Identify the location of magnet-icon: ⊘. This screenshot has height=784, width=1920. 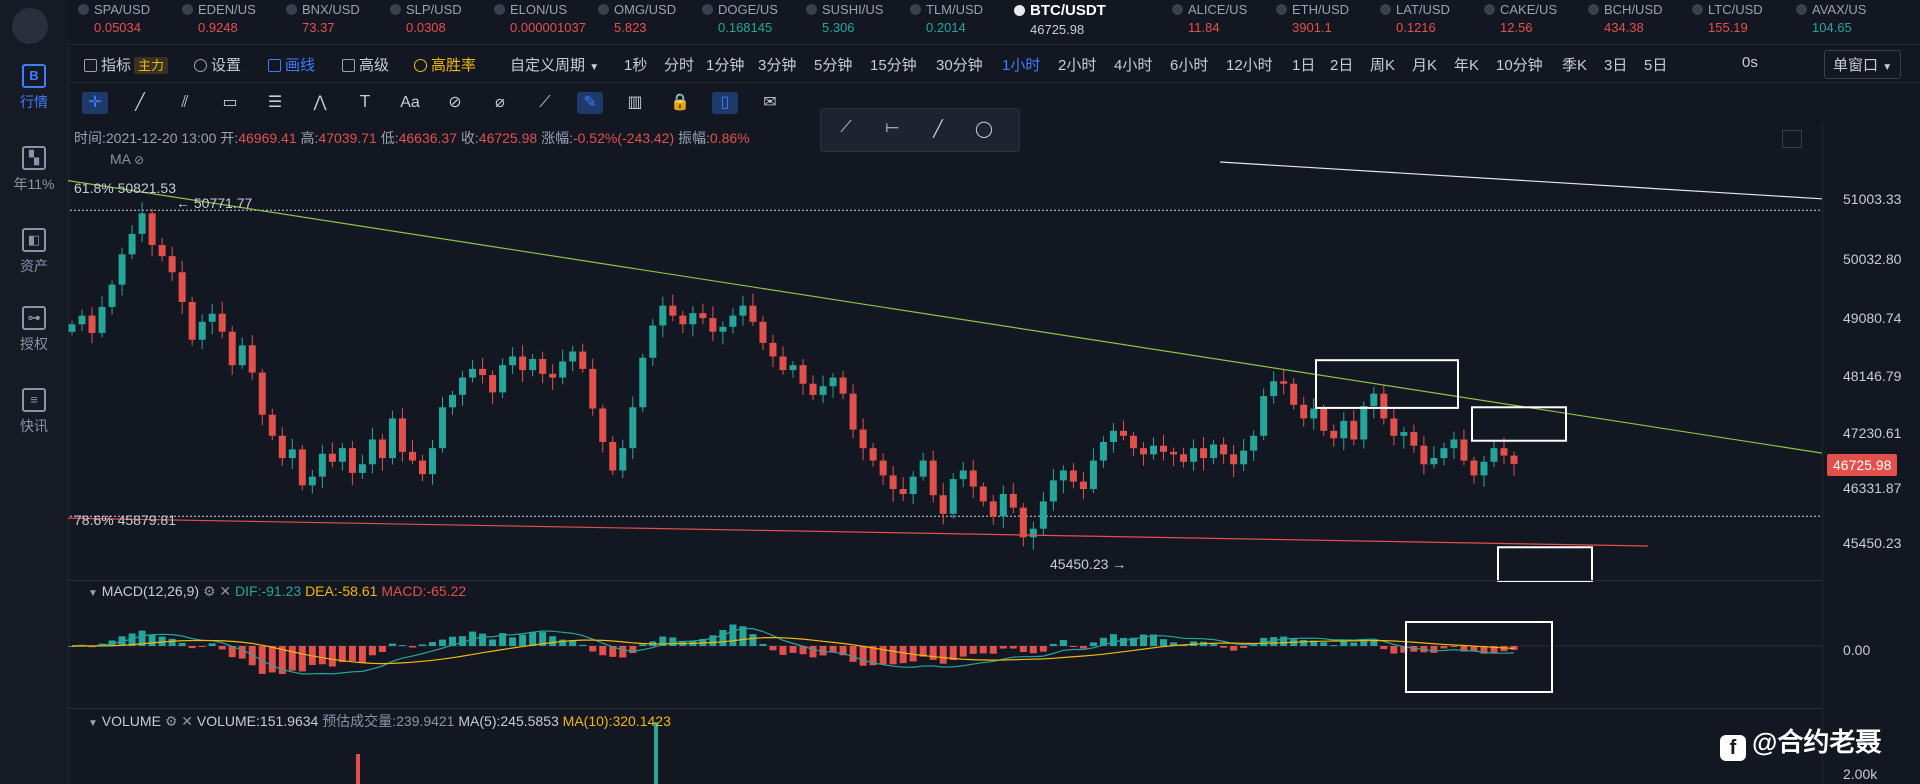
(455, 103).